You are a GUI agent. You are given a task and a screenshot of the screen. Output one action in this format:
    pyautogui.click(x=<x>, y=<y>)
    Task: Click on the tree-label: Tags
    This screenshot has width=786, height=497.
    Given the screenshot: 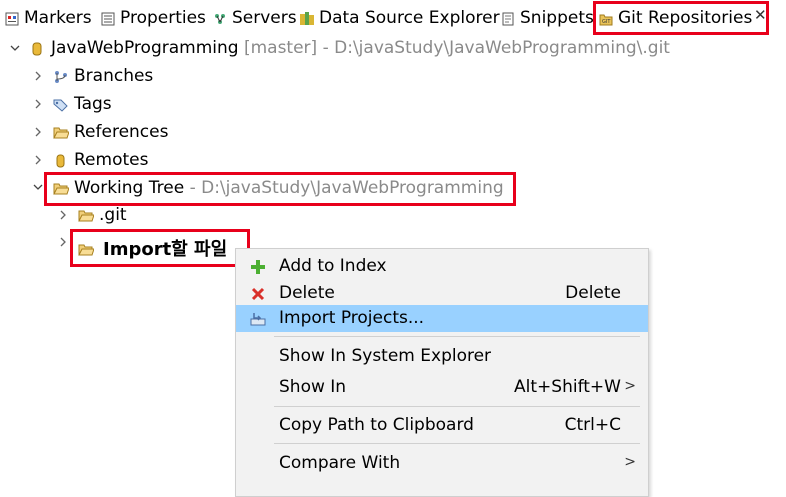 What is the action you would take?
    pyautogui.click(x=93, y=104)
    